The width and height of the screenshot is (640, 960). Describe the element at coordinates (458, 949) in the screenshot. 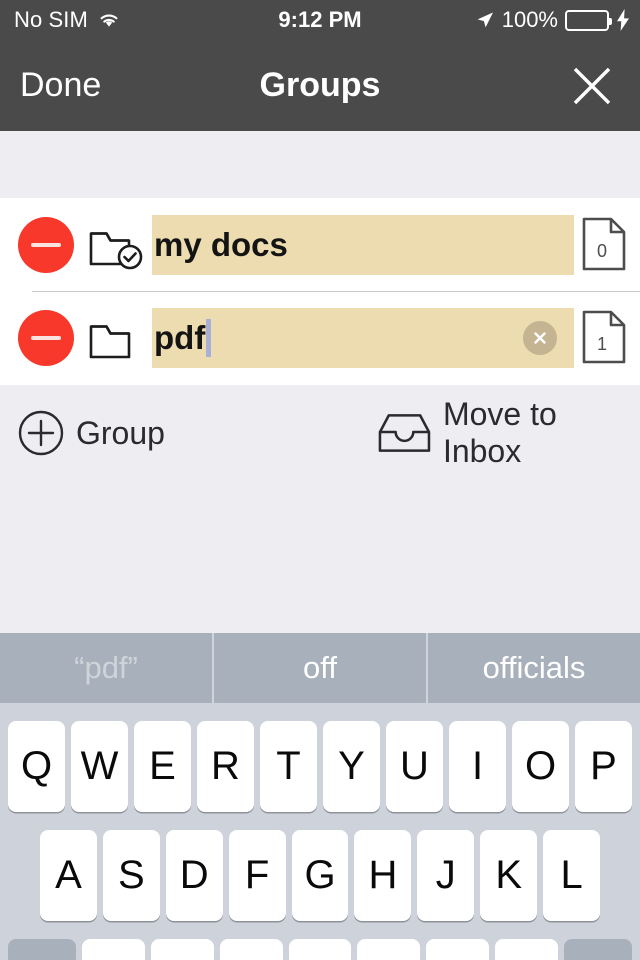

I see `key-n: N` at that location.